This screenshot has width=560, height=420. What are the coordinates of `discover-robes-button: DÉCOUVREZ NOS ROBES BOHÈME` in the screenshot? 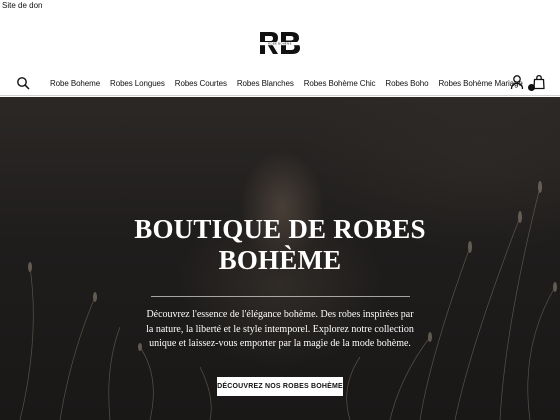 It's located at (280, 386).